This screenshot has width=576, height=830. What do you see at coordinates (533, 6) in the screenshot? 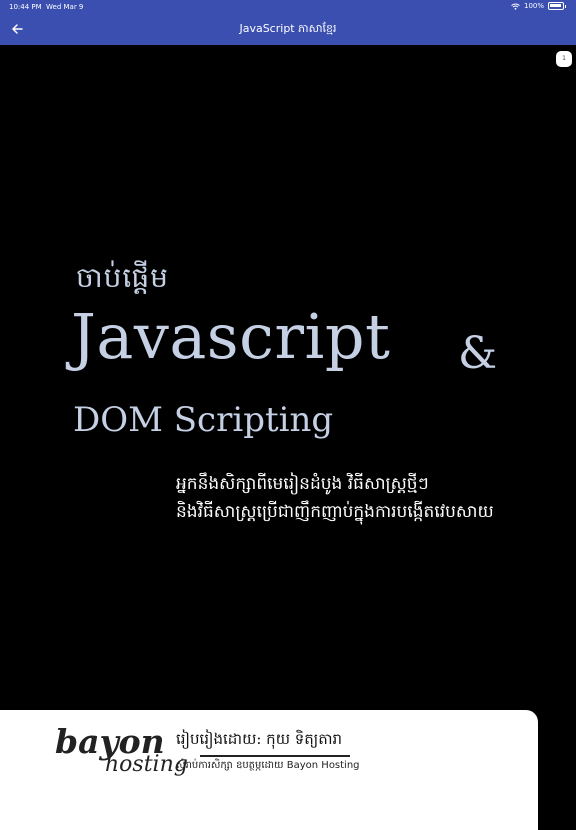
I see `battery-percent: 100%` at bounding box center [533, 6].